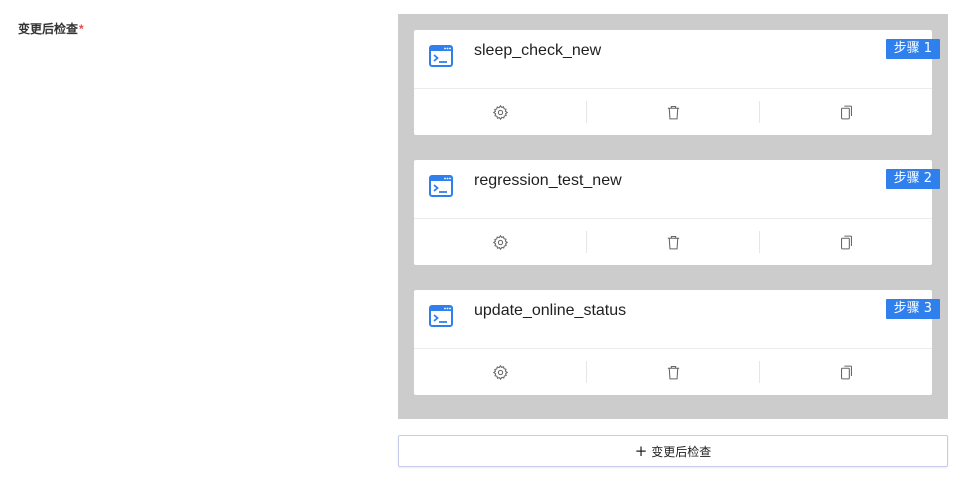 The width and height of the screenshot is (974, 492). What do you see at coordinates (912, 49) in the screenshot?
I see `step-badge: 步骤 1` at bounding box center [912, 49].